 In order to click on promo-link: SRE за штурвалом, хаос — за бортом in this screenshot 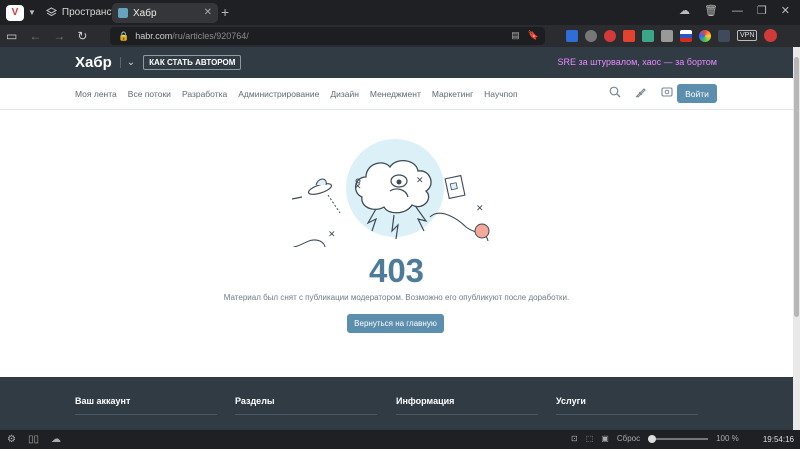, I will do `click(637, 62)`.